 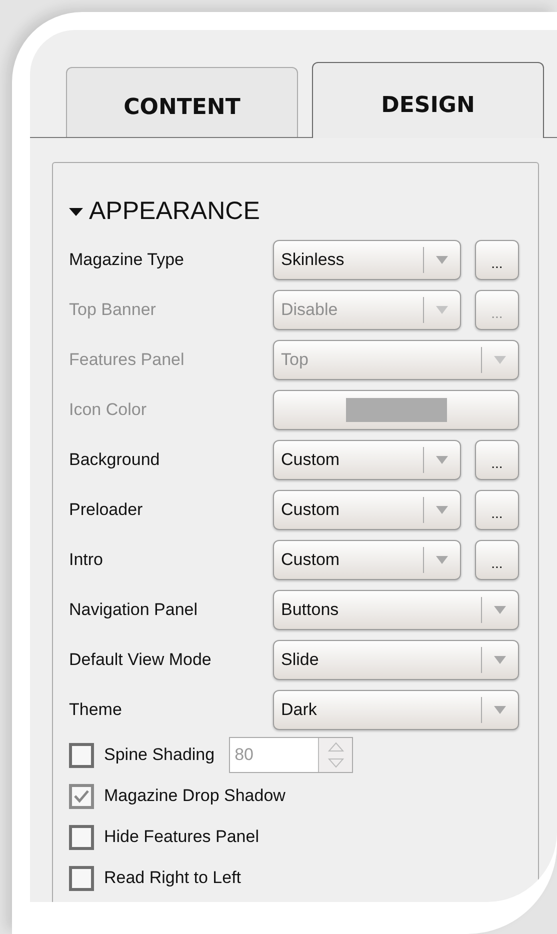 I want to click on checkbox-label: Magazine Drop Shadow, so click(x=195, y=796).